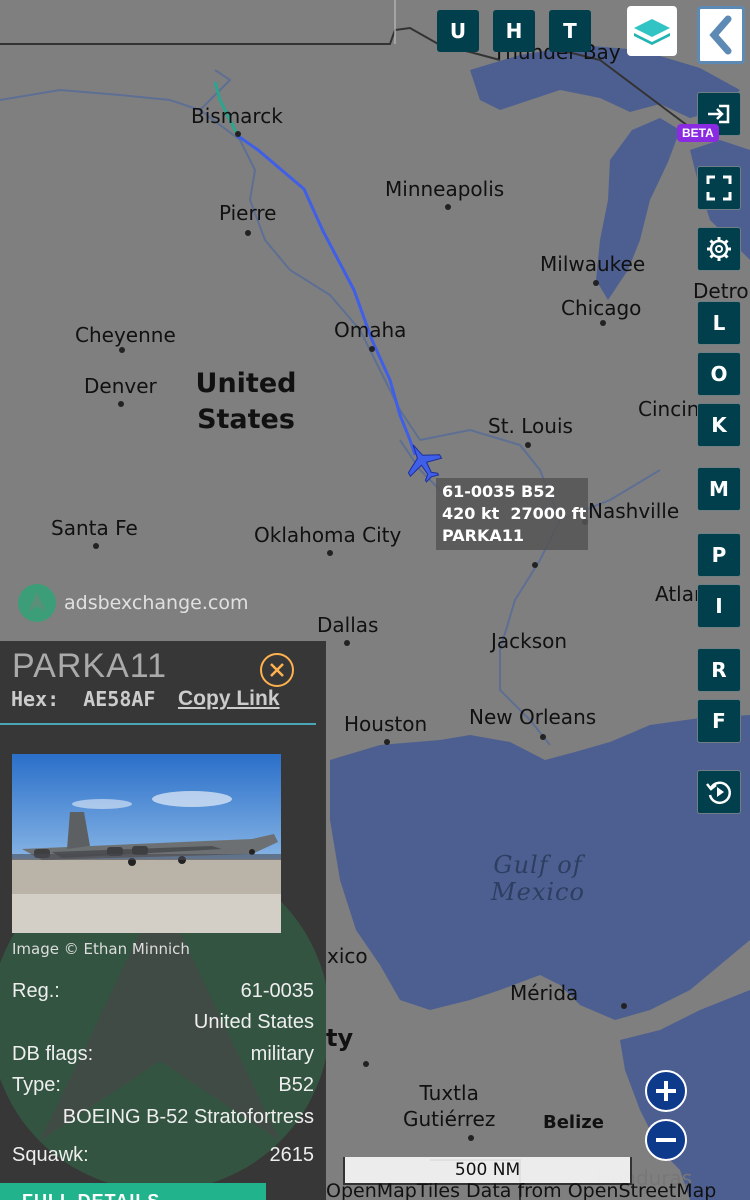 This screenshot has width=750, height=1200. Describe the element at coordinates (372, 349) in the screenshot. I see `city-dot-omaha` at that location.